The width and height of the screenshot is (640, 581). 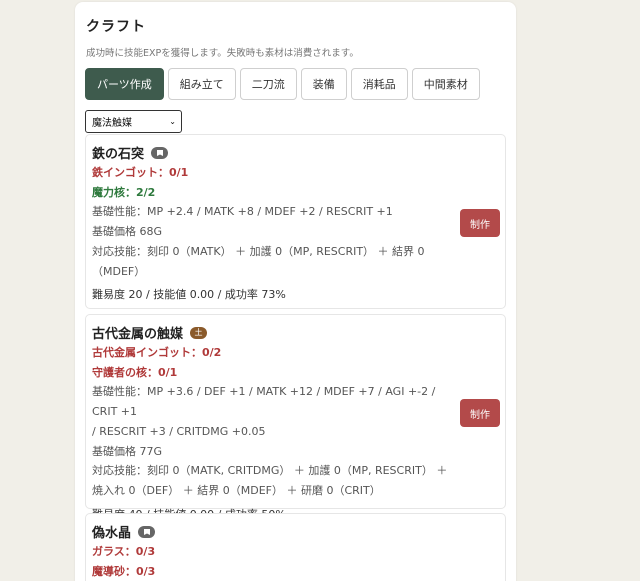 I want to click on material-line: 魔力核：2/2, so click(x=124, y=192).